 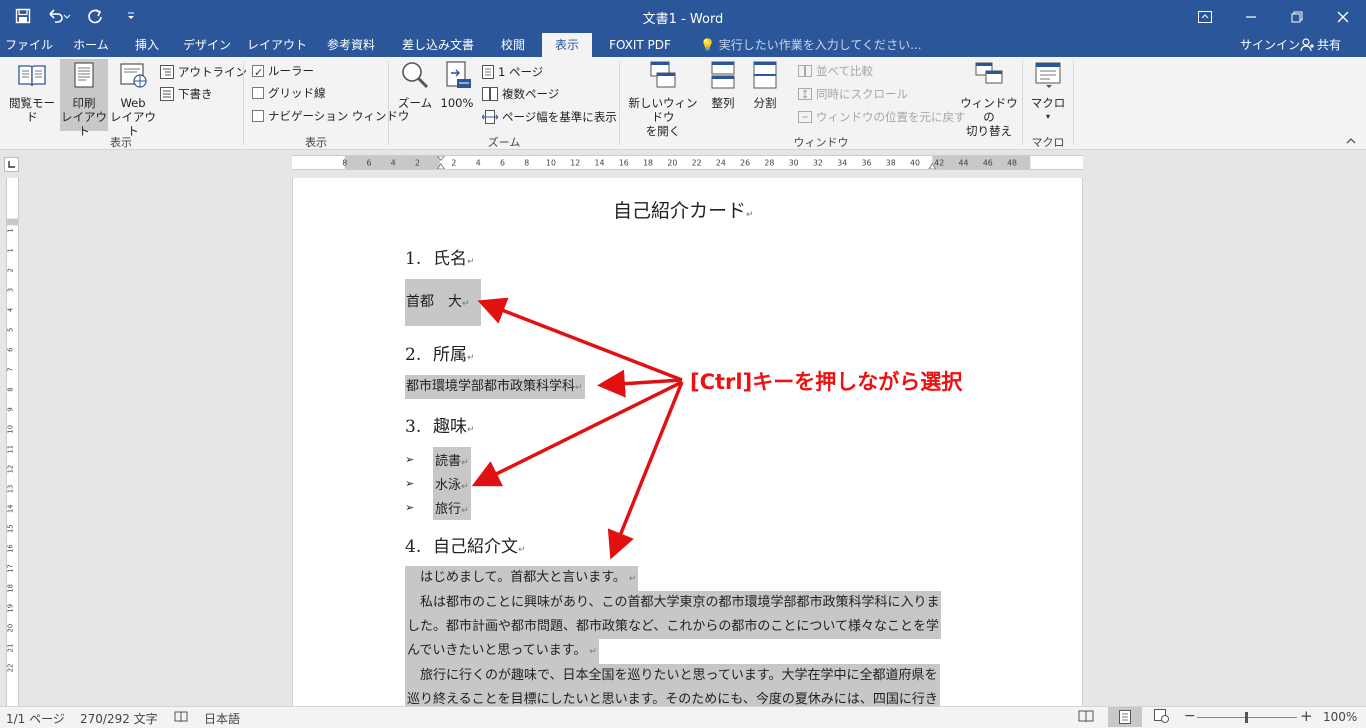 I want to click on proofing-book-icon, so click(x=181, y=717).